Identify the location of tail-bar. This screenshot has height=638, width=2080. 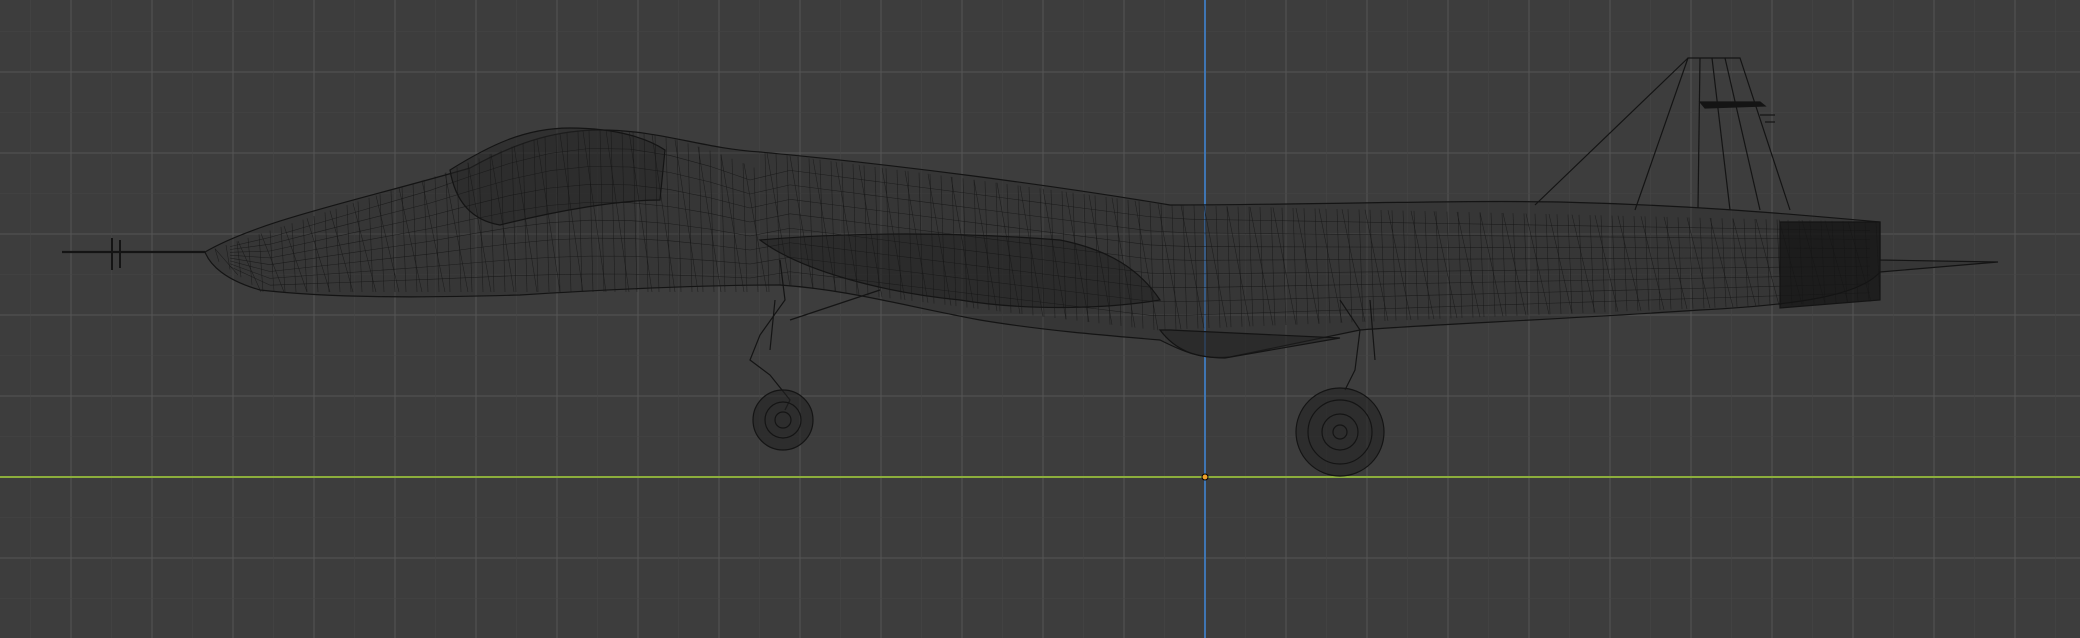
(1732, 105).